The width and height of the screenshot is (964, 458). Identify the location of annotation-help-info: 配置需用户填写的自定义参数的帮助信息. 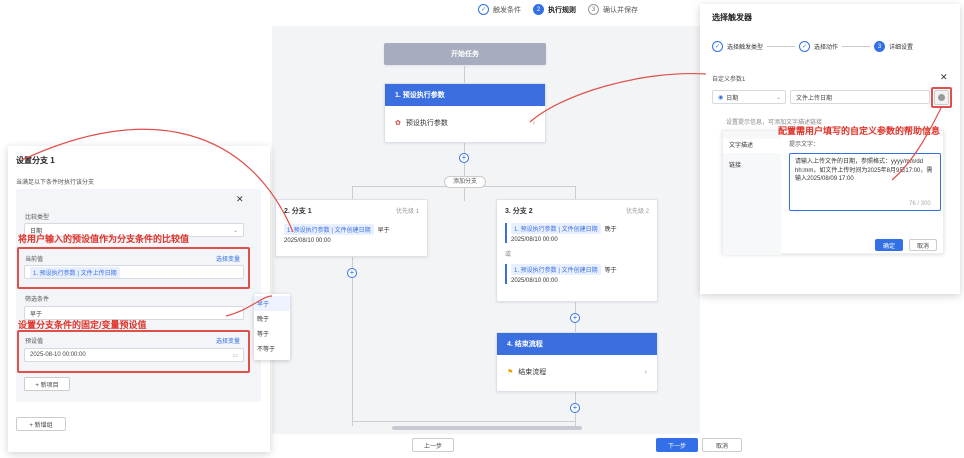
(859, 131).